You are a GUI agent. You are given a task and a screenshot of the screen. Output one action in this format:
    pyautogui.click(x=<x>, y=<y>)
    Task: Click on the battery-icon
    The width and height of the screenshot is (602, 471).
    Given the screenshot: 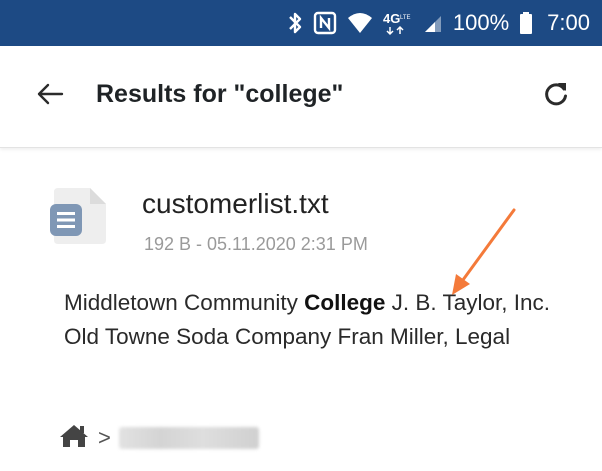 What is the action you would take?
    pyautogui.click(x=526, y=23)
    